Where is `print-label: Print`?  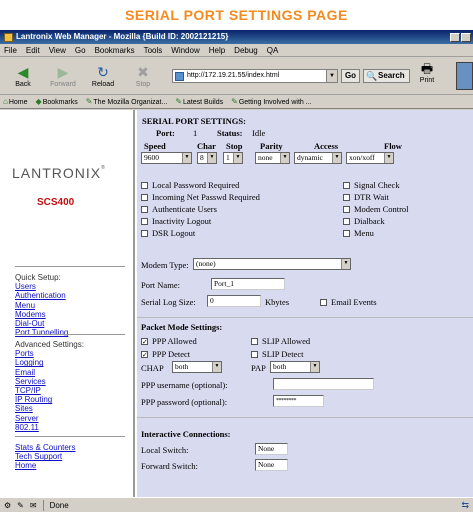
print-label: Print is located at coordinates (427, 80).